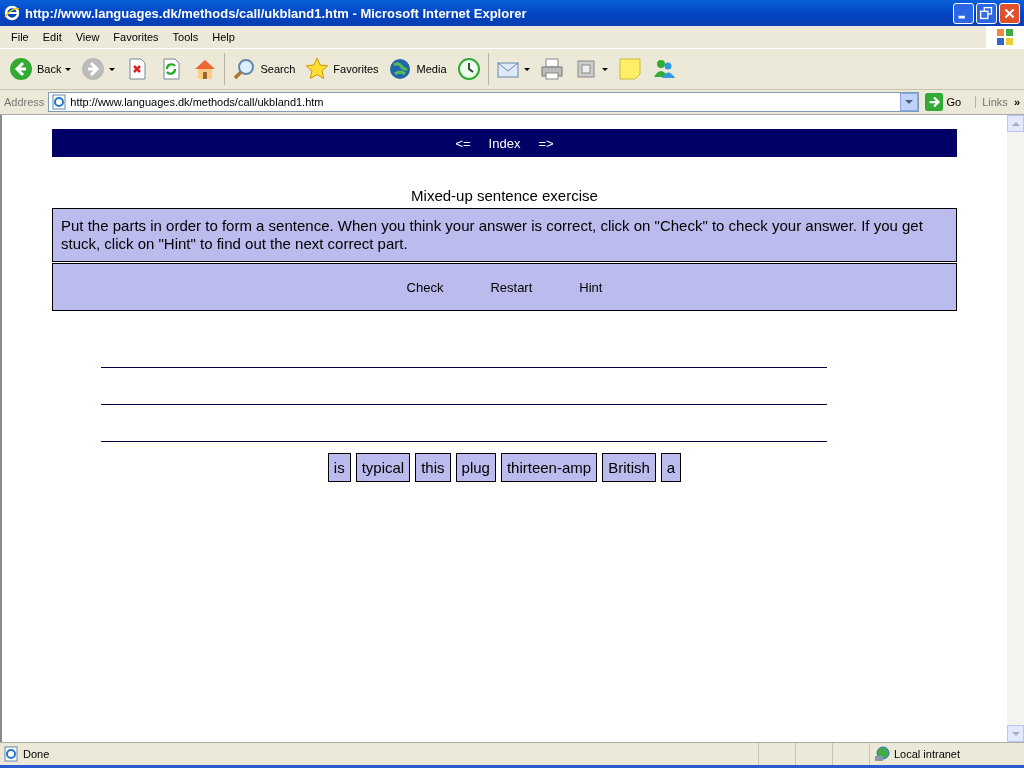 Image resolution: width=1024 pixels, height=768 pixels. Describe the element at coordinates (36, 754) in the screenshot. I see `status-text: Done` at that location.